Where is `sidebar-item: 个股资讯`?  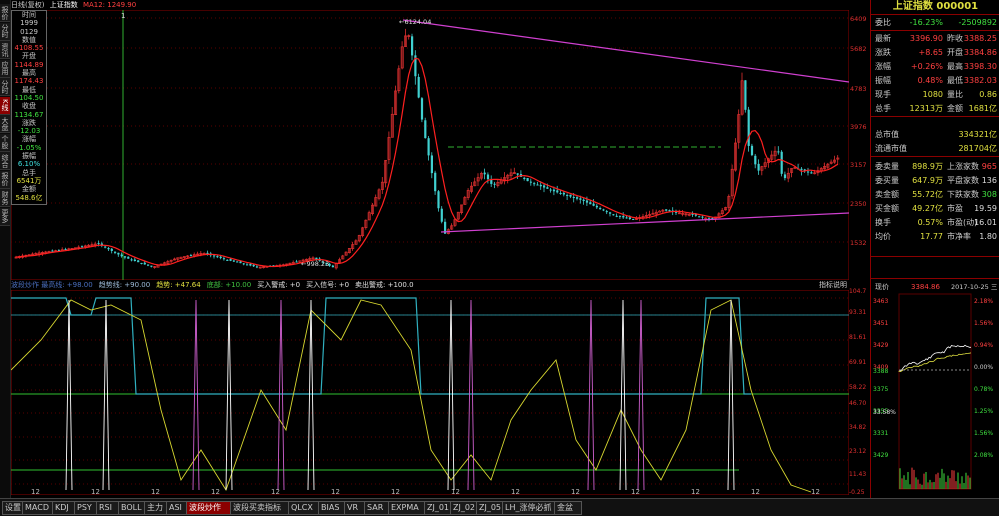
sidebar-item: 个股资讯 is located at coordinates (5, 142).